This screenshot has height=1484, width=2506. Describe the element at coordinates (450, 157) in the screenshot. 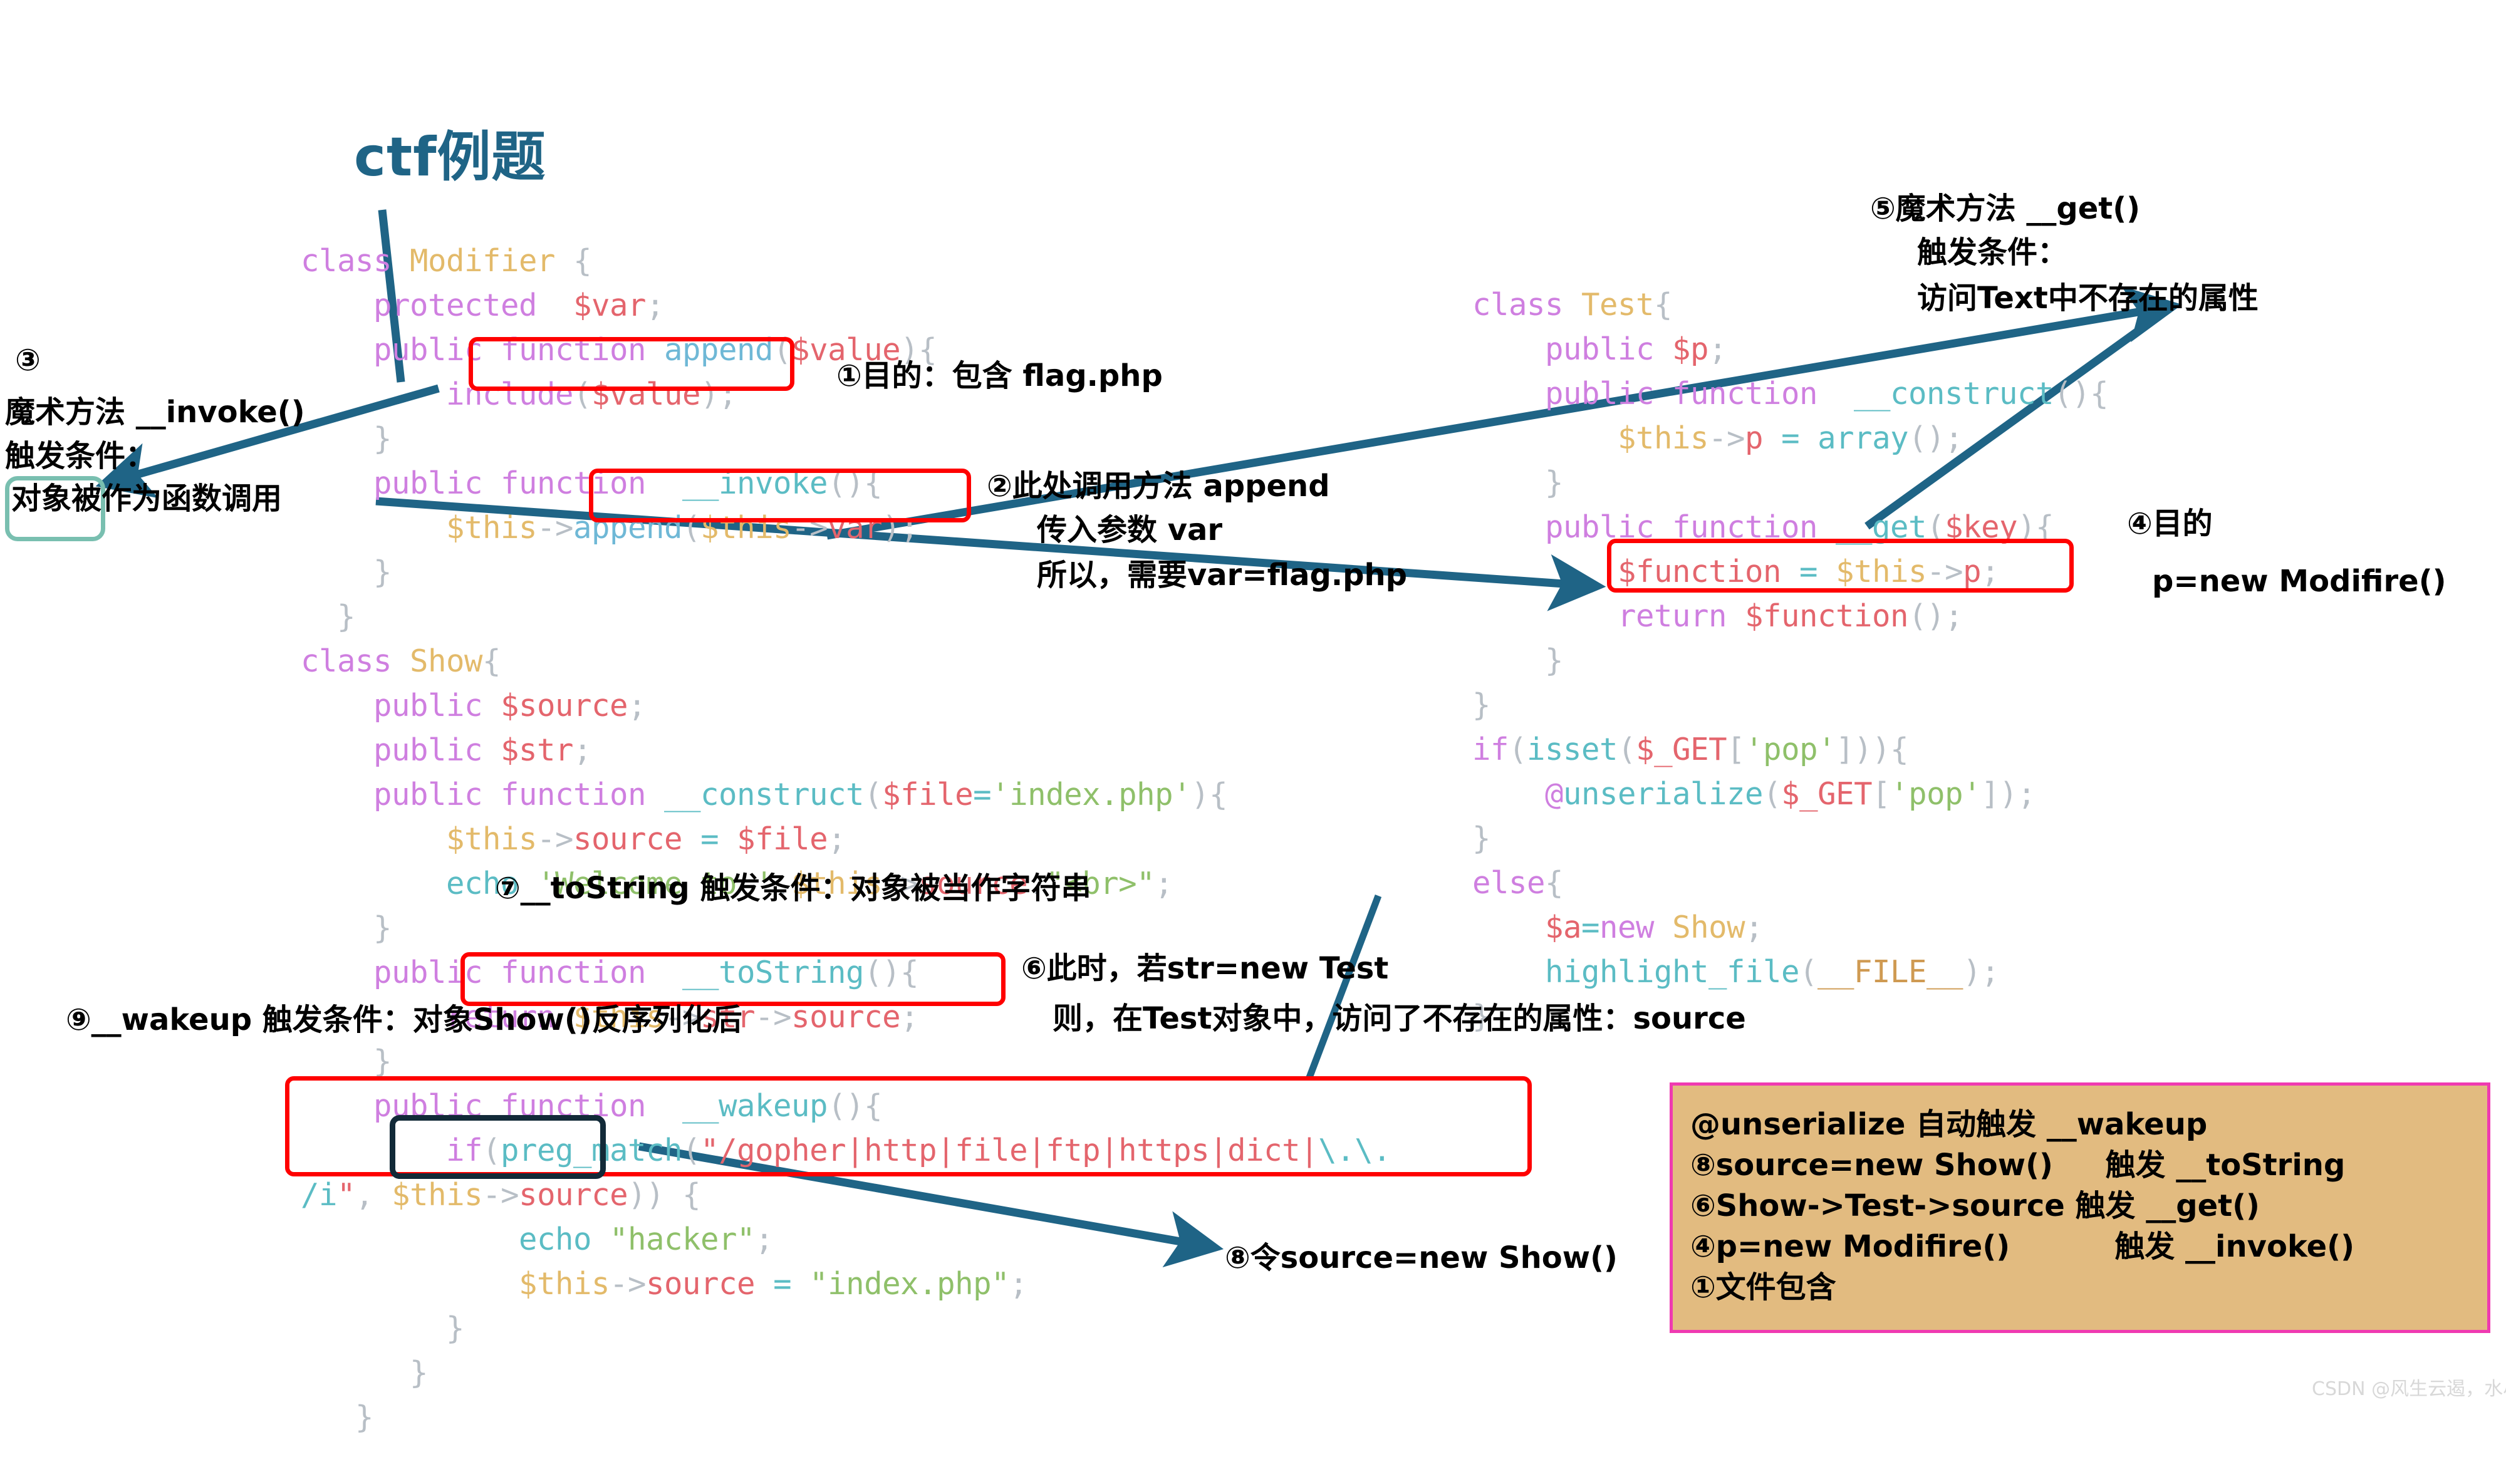

I see `page-title: ctf例题` at that location.